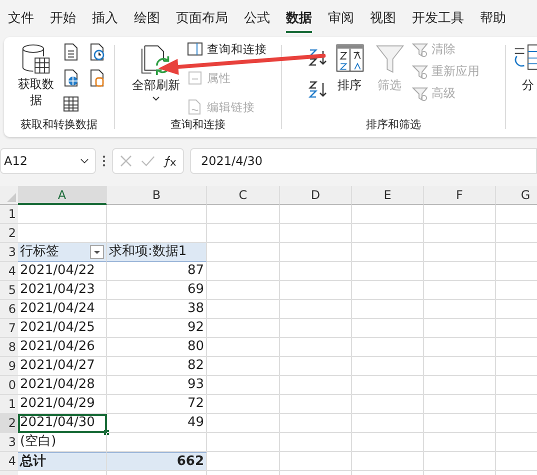  I want to click on column-header: F, so click(460, 195).